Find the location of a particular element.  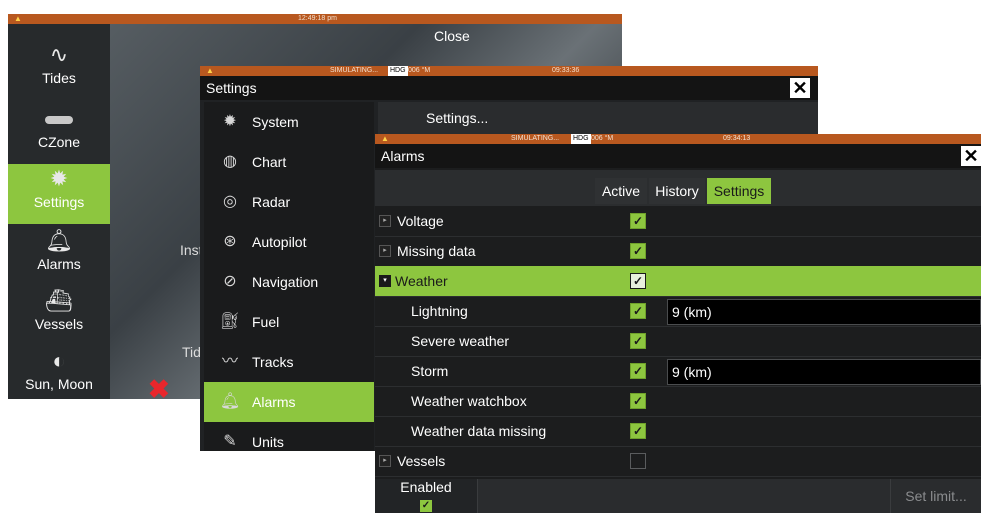

menu-item-fuel: ⛽︎ Fuel is located at coordinates (289, 322).